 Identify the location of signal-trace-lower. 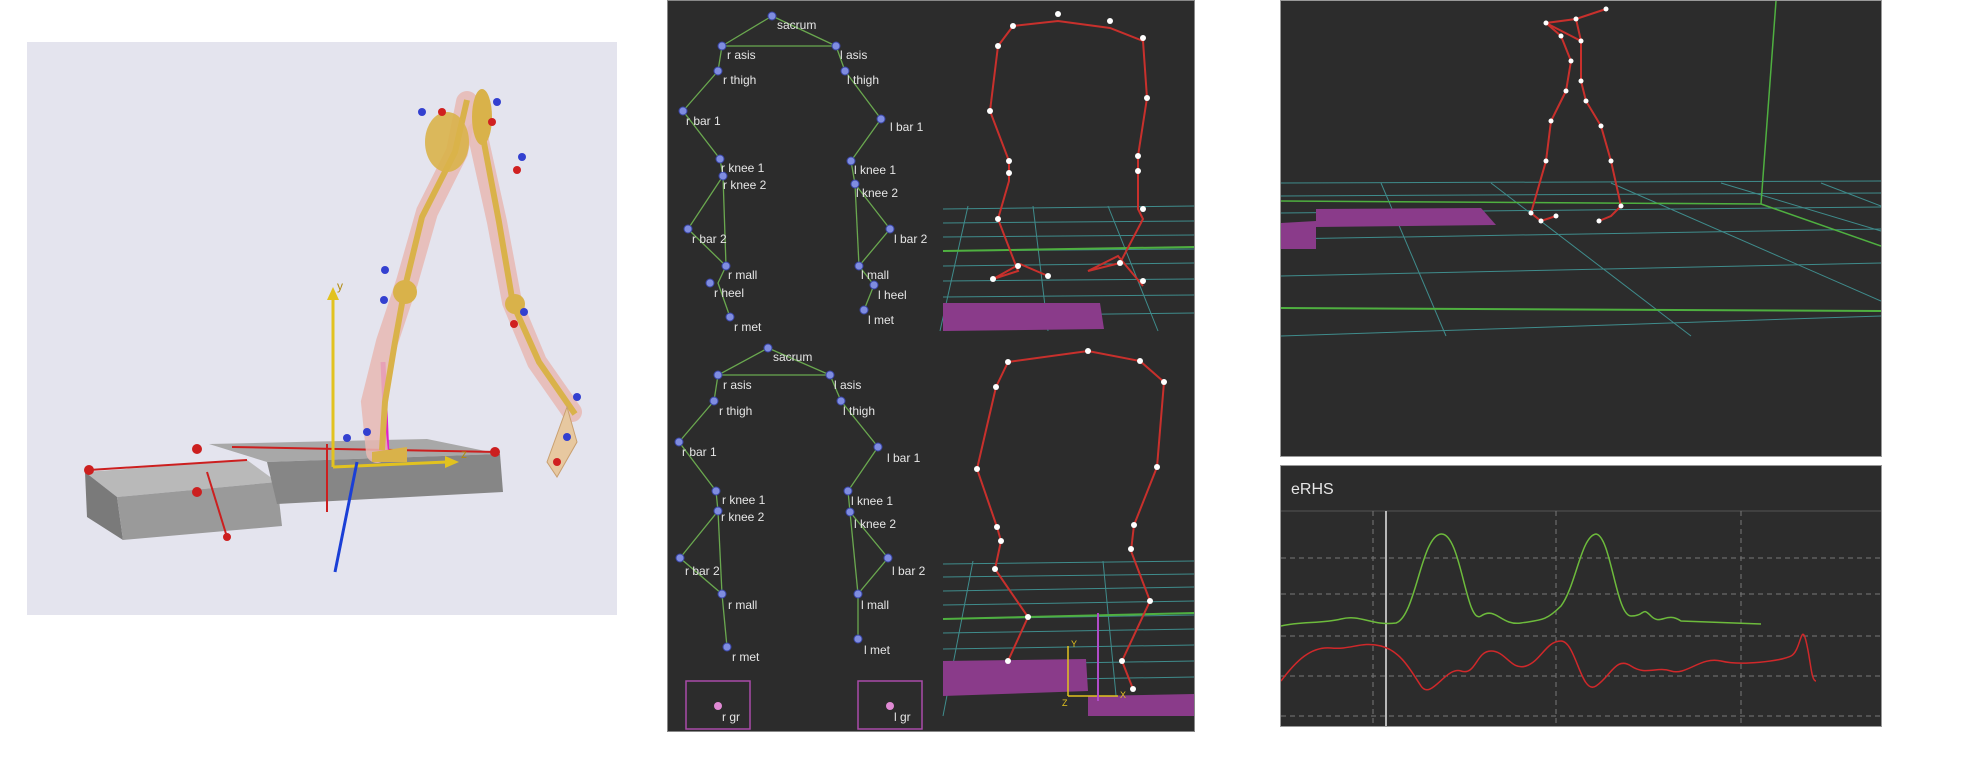
(1549, 662).